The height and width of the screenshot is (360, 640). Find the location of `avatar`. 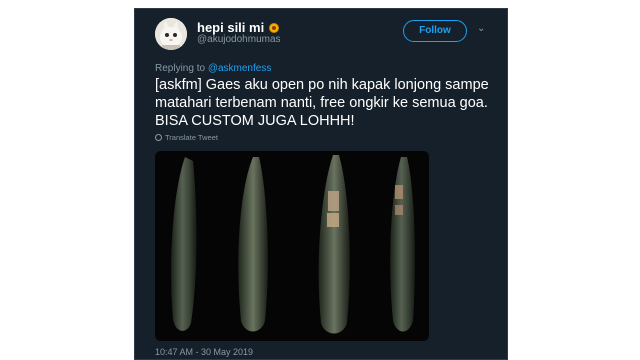

avatar is located at coordinates (171, 34).